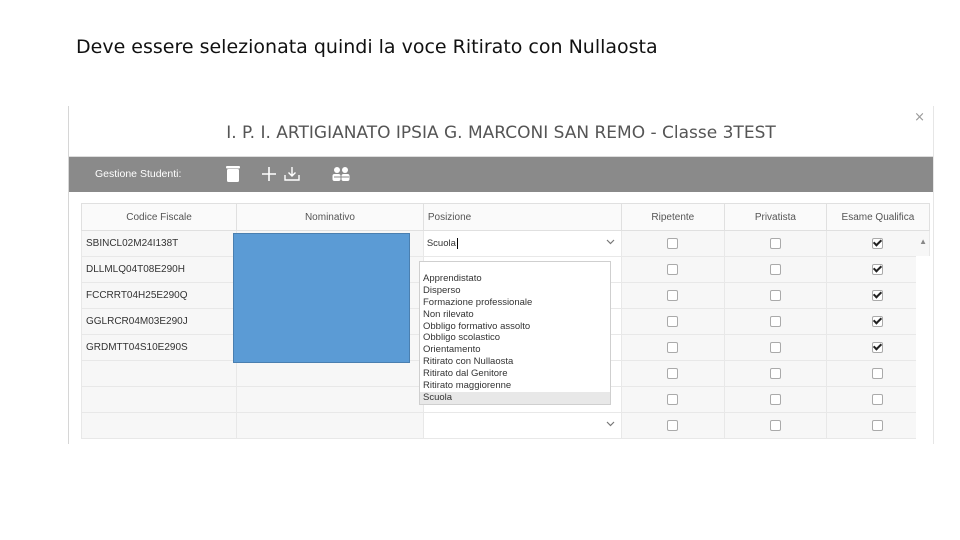 The width and height of the screenshot is (960, 540). I want to click on dropdown-option: Scuola, so click(515, 397).